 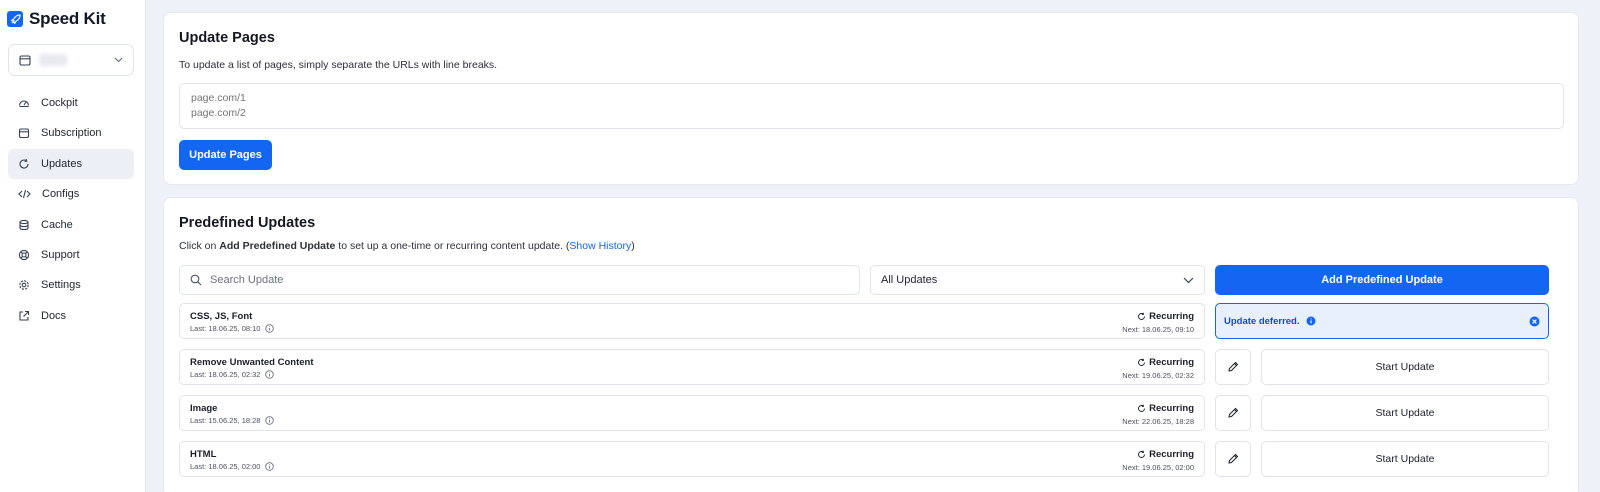 I want to click on sidebar-item-updates: Updates, so click(x=71, y=163).